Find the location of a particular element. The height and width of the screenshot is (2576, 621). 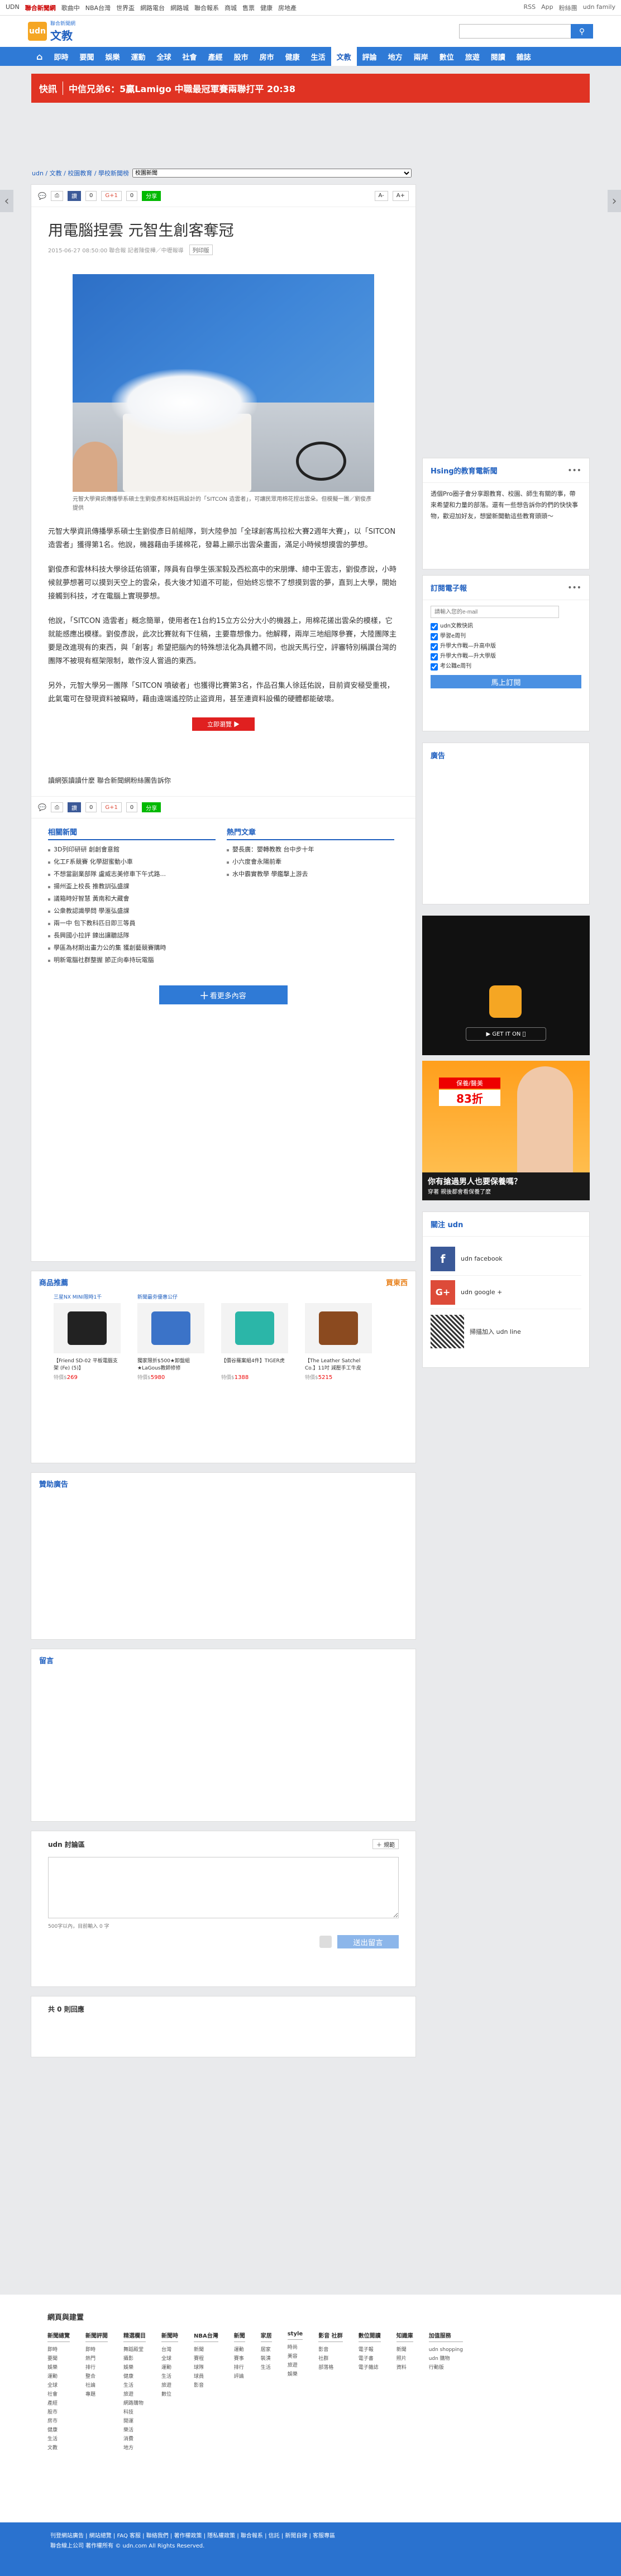

subscribe-option: 升學大作戰—升高中版 is located at coordinates (506, 646).